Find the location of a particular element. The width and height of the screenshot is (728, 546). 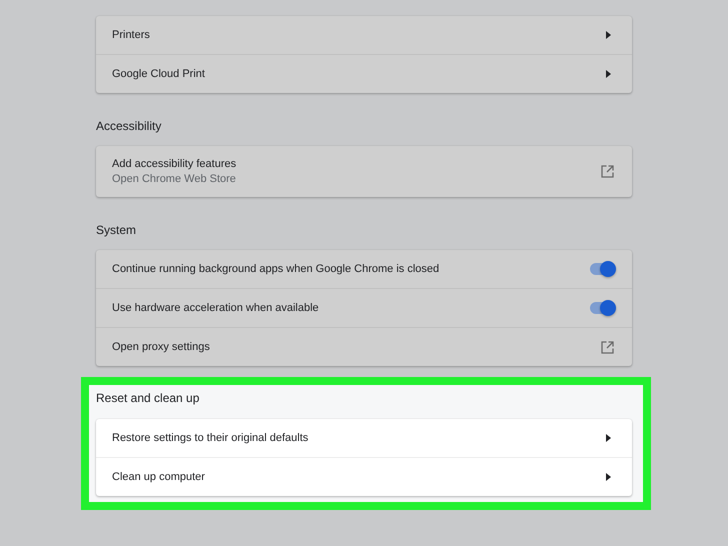

row-label: Google Cloud Print is located at coordinates (159, 74).